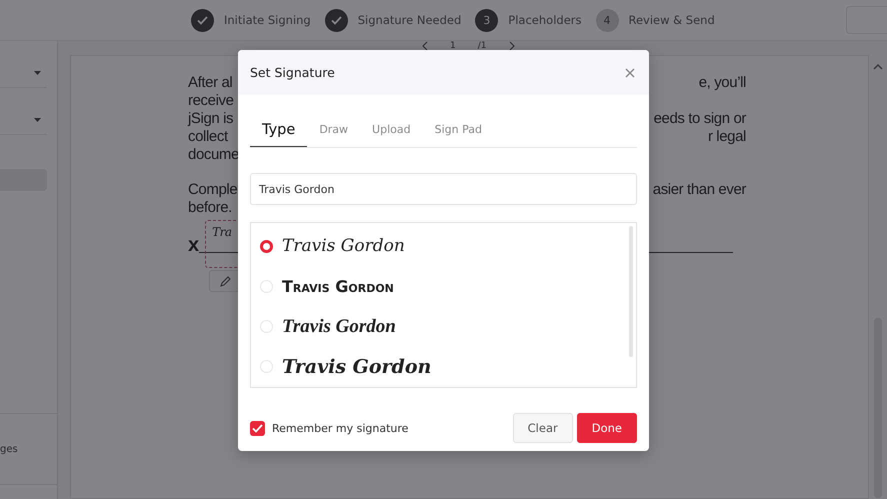  Describe the element at coordinates (482, 46) in the screenshot. I see `page-total: /1` at that location.